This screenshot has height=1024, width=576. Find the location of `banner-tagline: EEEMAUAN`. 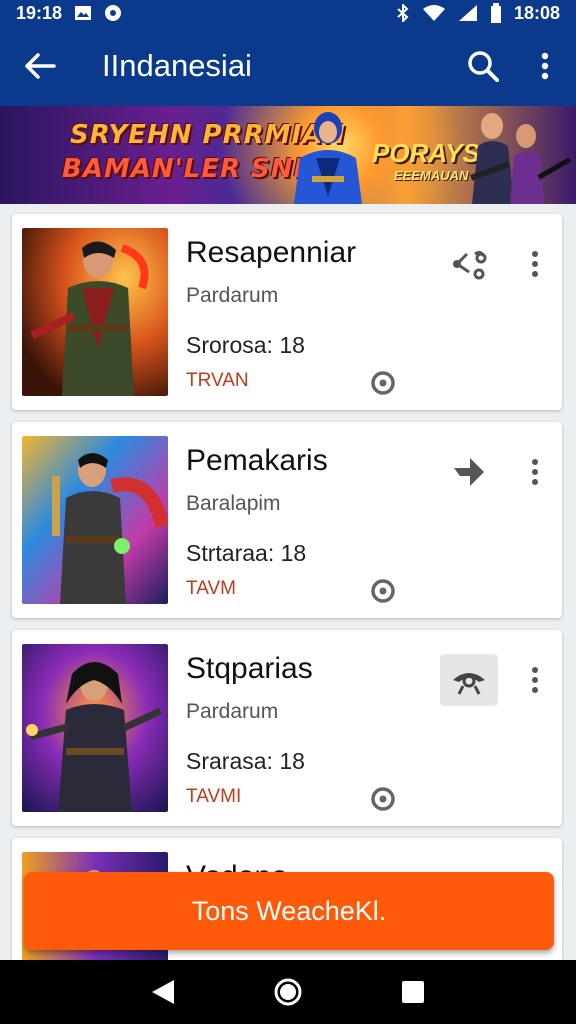

banner-tagline: EEEMAUAN is located at coordinates (431, 175).